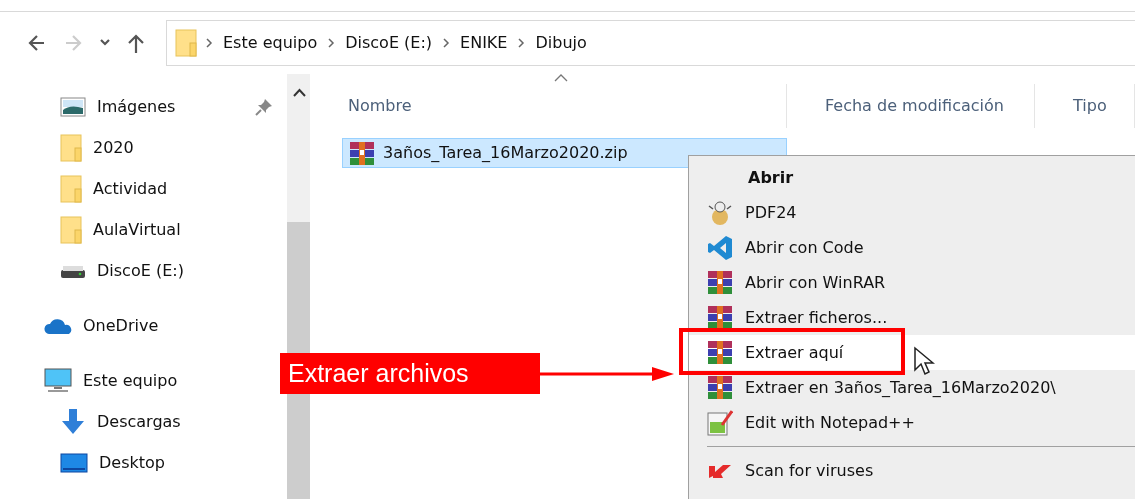 Image resolution: width=1135 pixels, height=499 pixels. What do you see at coordinates (410, 373) in the screenshot?
I see `callout-label: Extraer archivos` at bounding box center [410, 373].